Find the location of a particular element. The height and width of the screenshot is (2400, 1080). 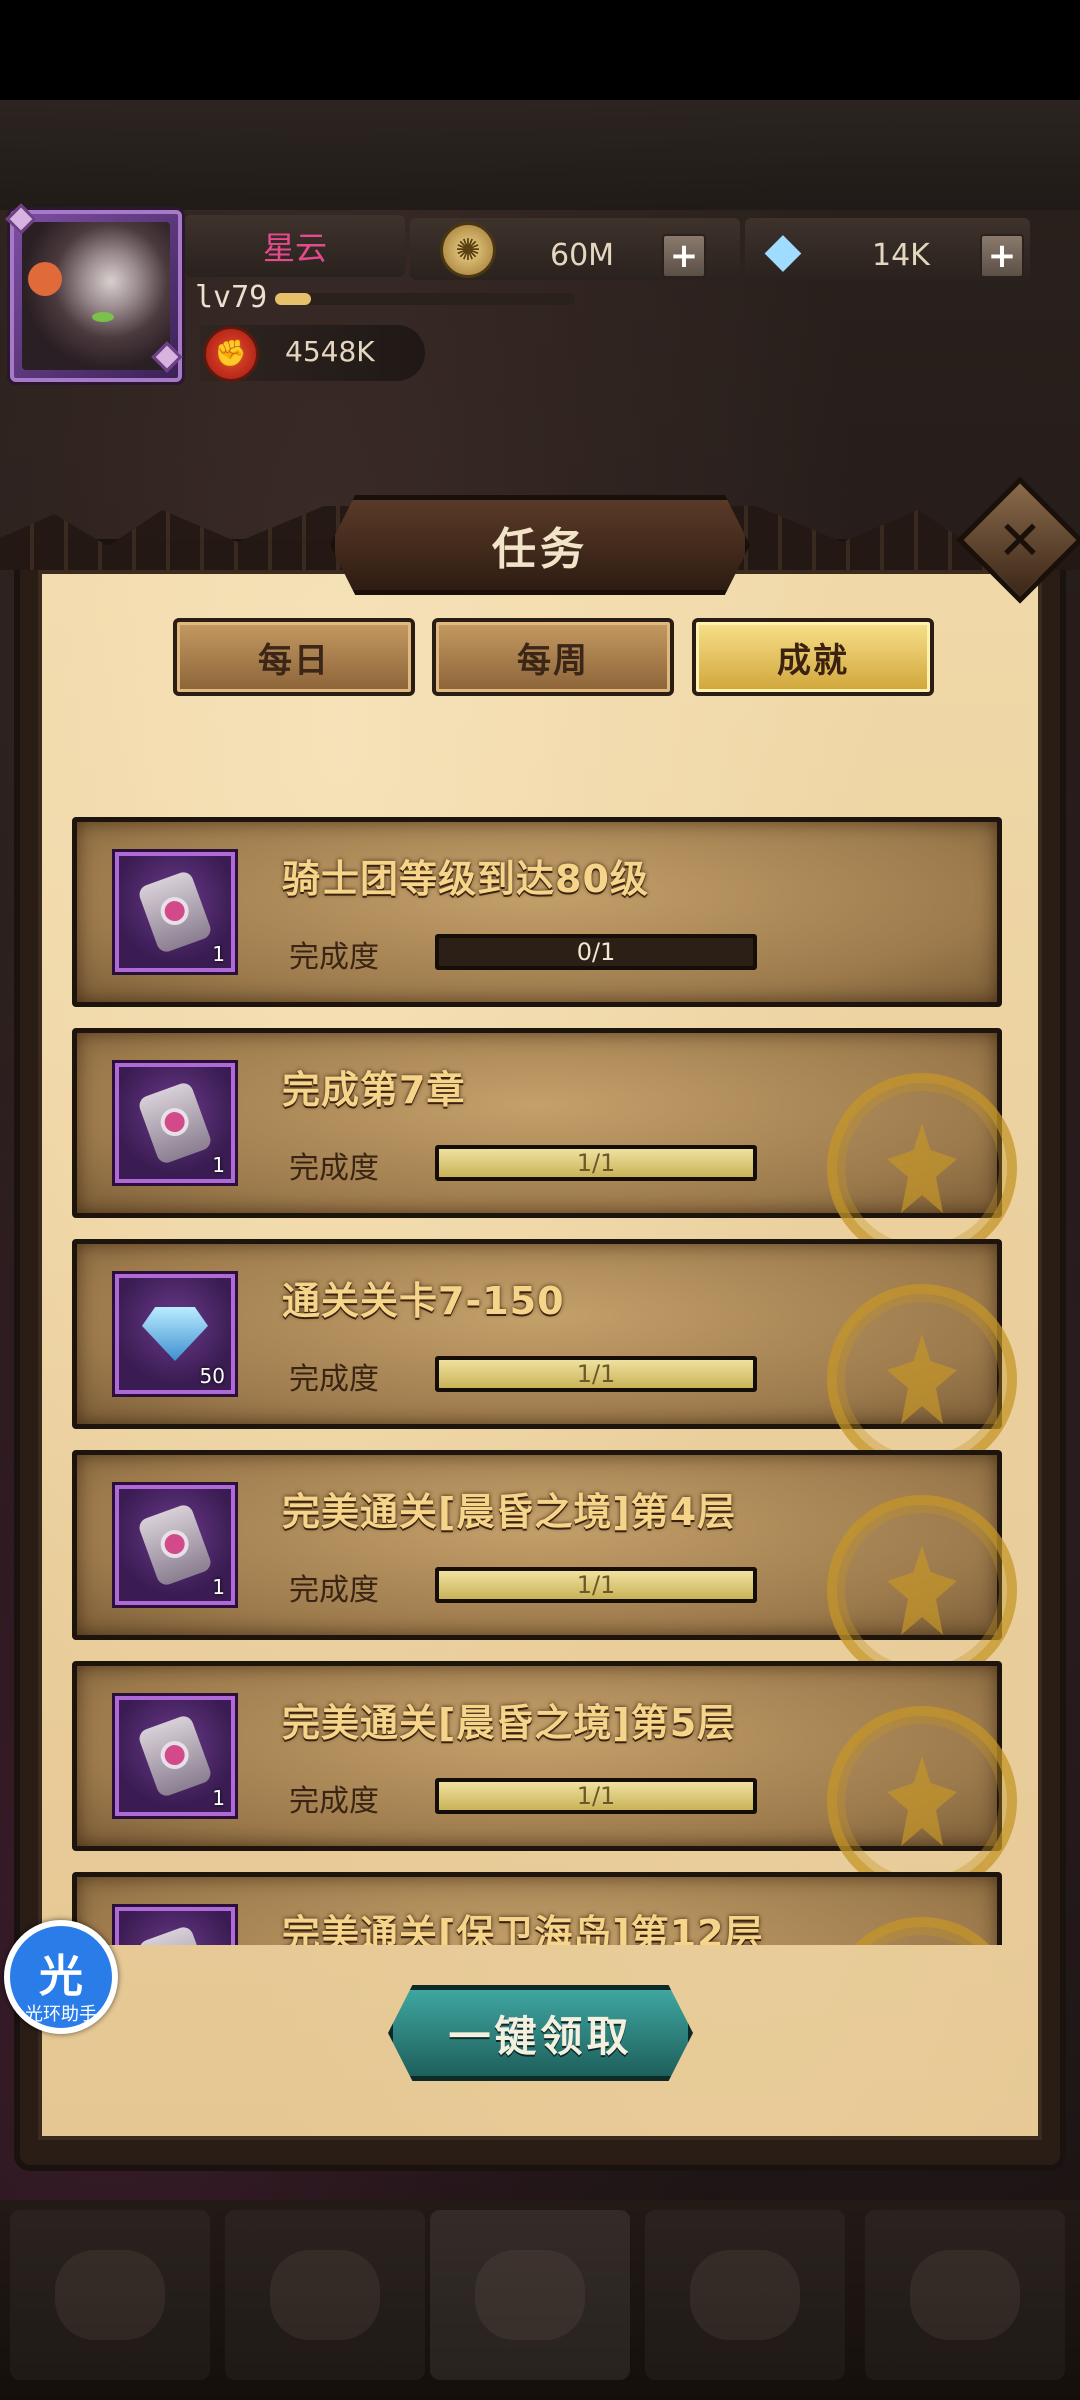

player-level: lv79 is located at coordinates (231, 297).